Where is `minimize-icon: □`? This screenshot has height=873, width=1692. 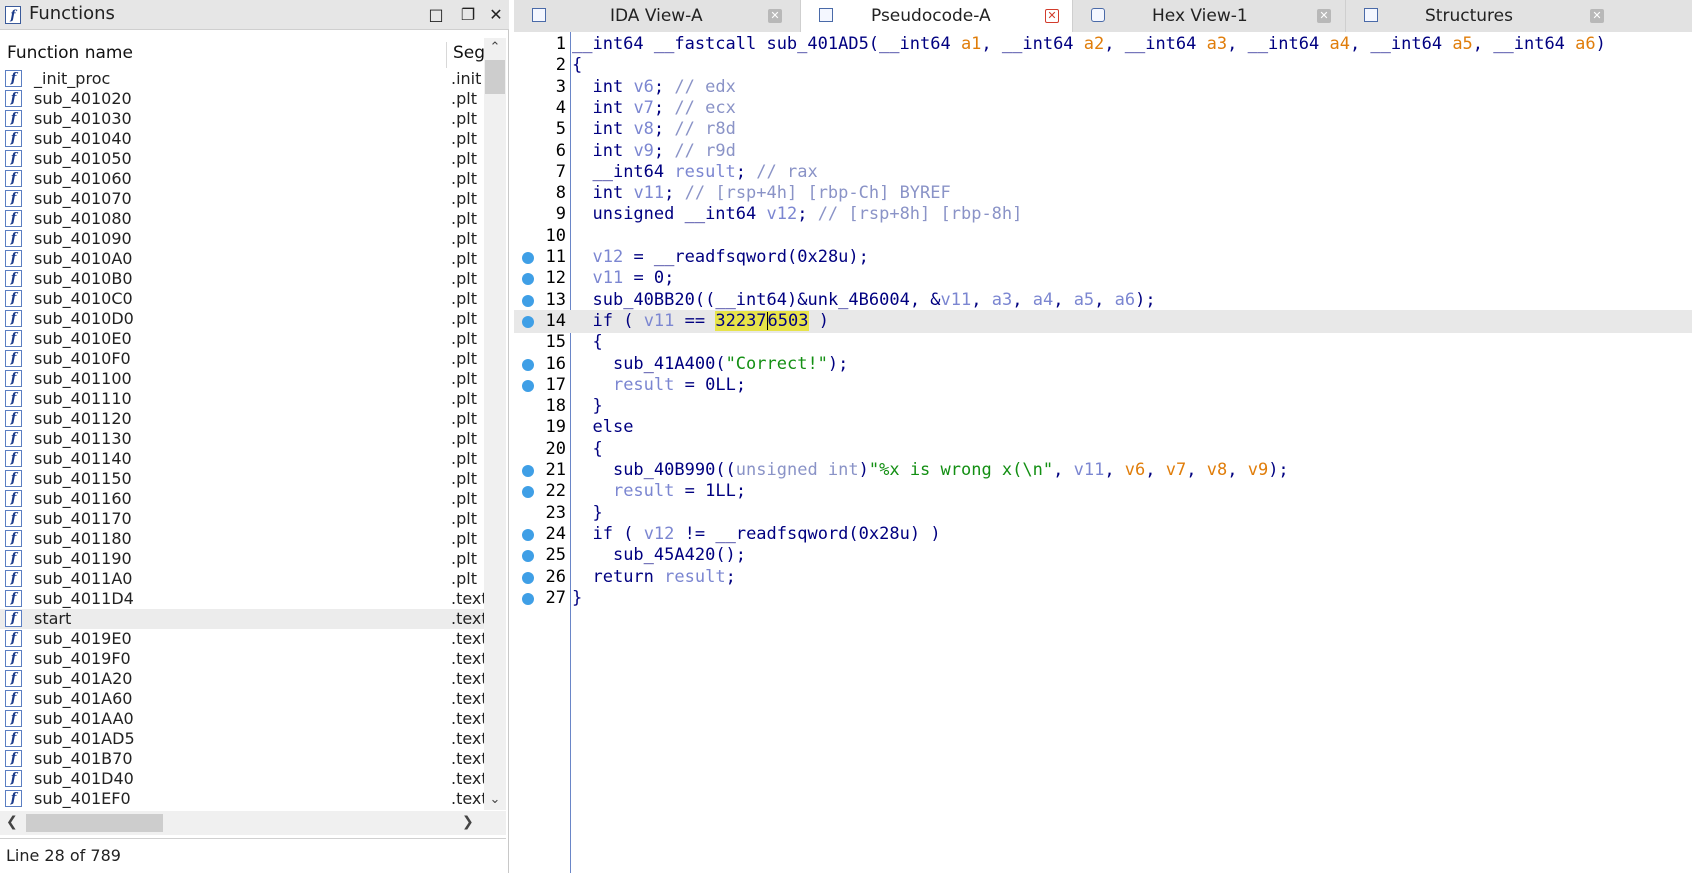
minimize-icon: □ is located at coordinates (436, 15).